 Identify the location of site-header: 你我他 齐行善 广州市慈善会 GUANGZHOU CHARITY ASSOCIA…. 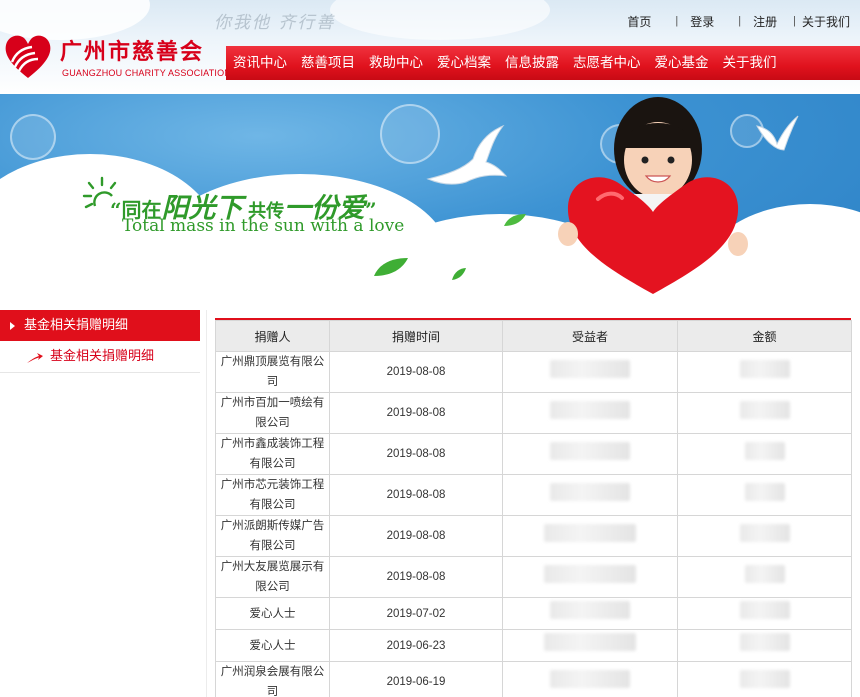
(430, 47).